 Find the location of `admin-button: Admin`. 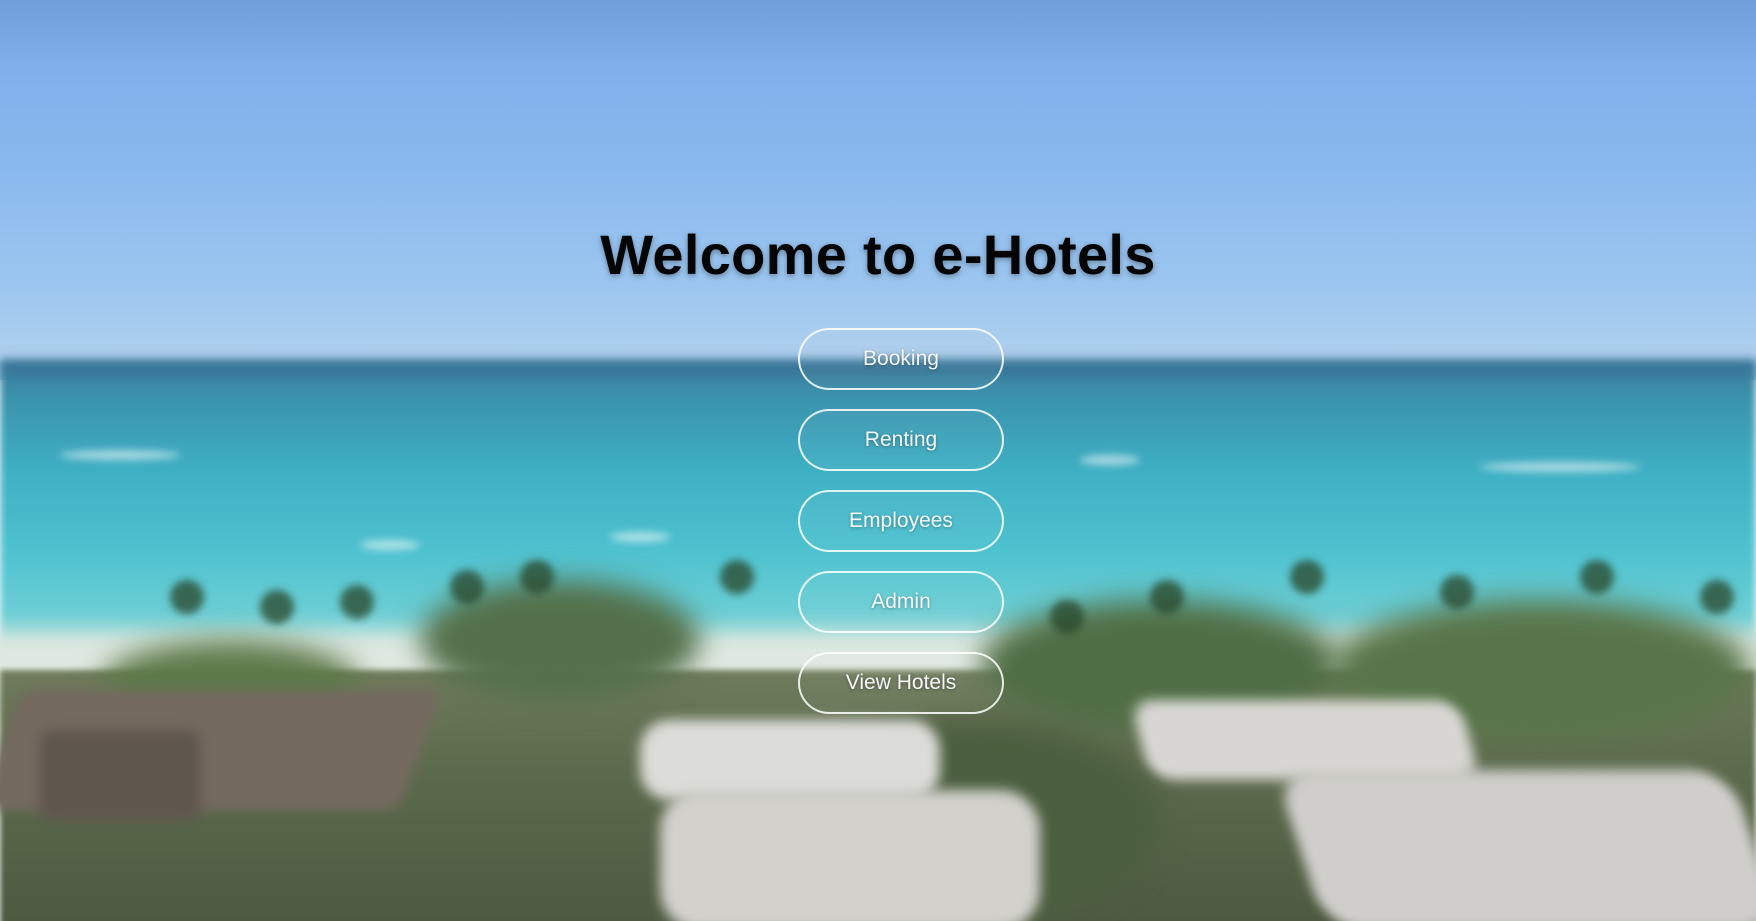

admin-button: Admin is located at coordinates (901, 602).